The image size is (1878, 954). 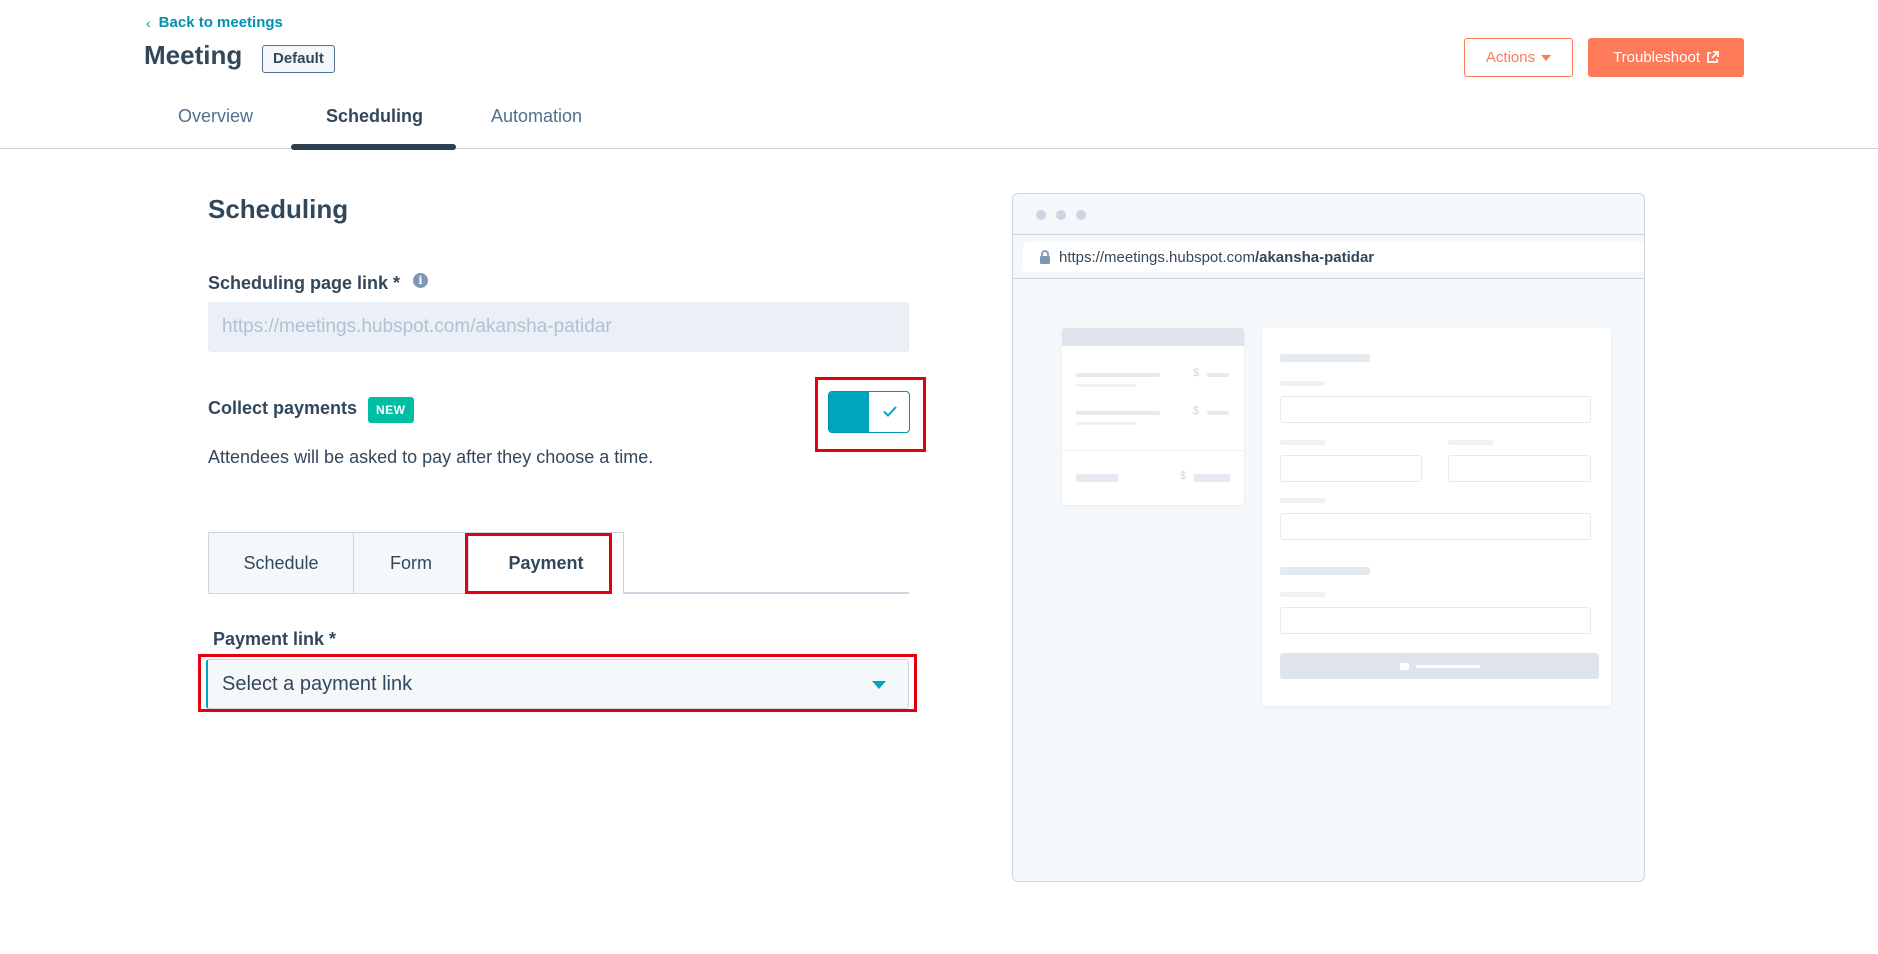 What do you see at coordinates (215, 116) in the screenshot?
I see `tab-overview: Overview` at bounding box center [215, 116].